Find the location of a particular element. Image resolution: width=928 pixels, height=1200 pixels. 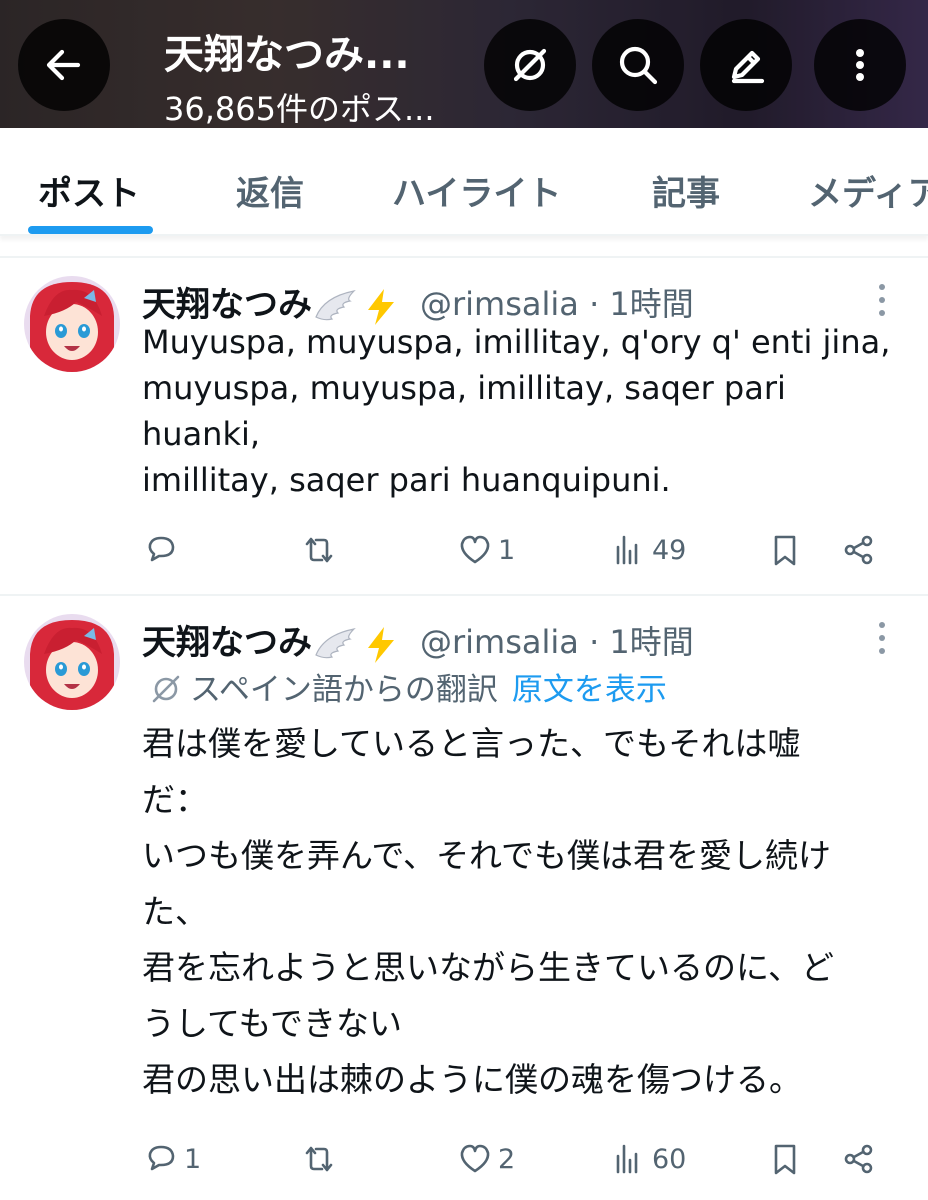

translation-notice: スペイン語からの翻訳 原文を表示 is located at coordinates (408, 686).